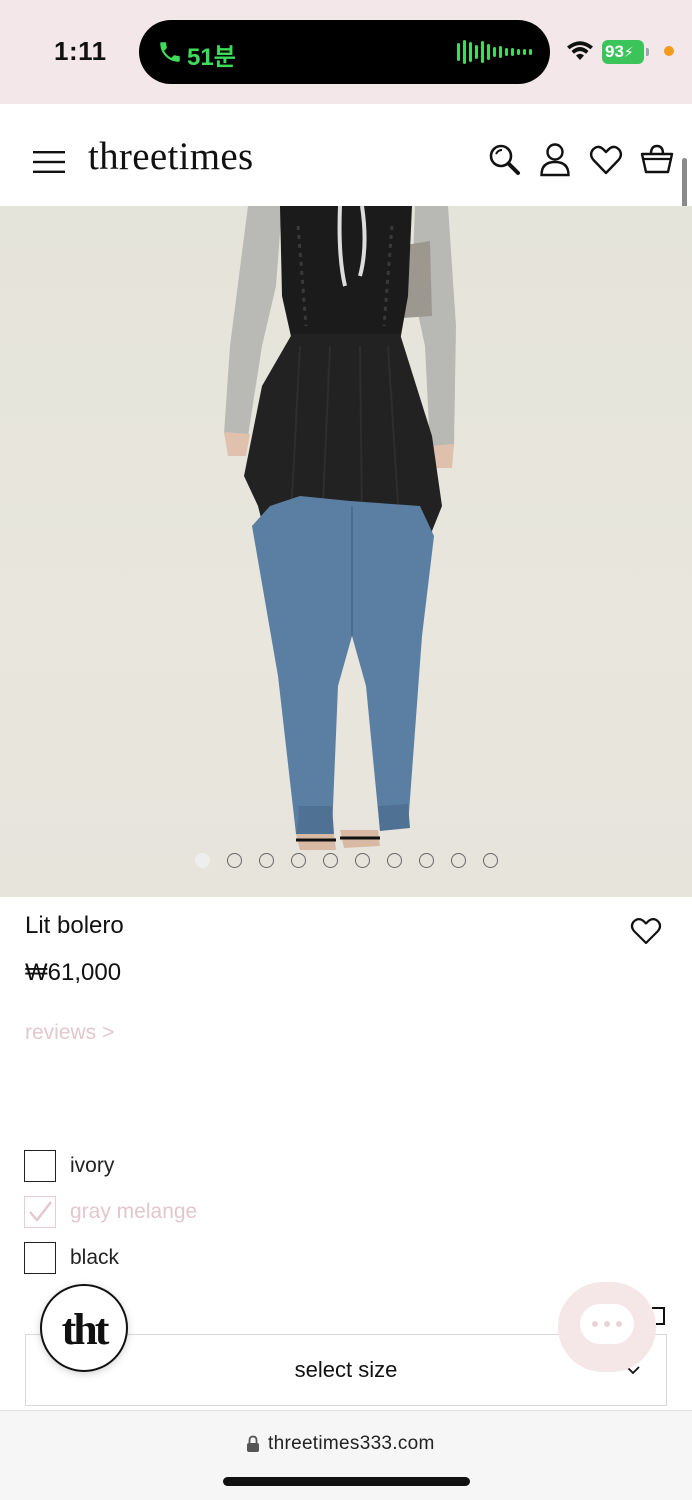 The height and width of the screenshot is (1500, 692). Describe the element at coordinates (211, 57) in the screenshot. I see `call-duration: 51분` at that location.